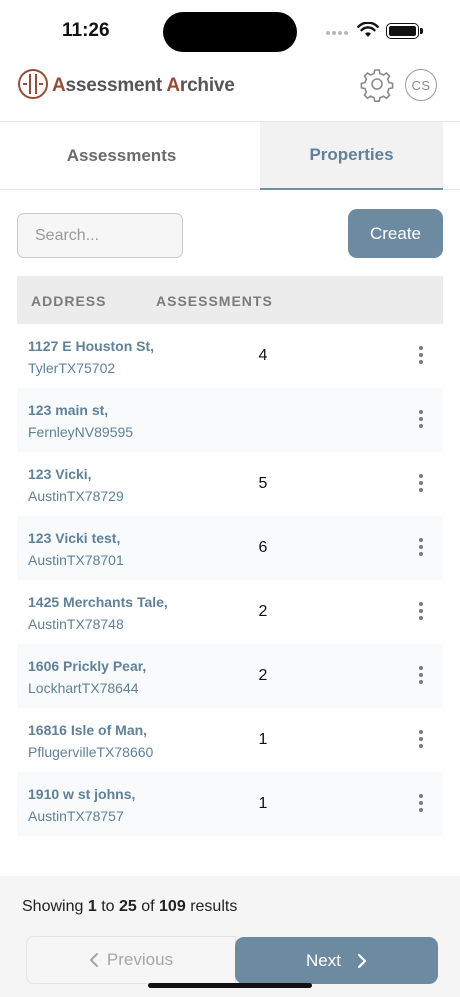 Image resolution: width=460 pixels, height=997 pixels. Describe the element at coordinates (53, 906) in the screenshot. I see `results-text: Showing` at that location.